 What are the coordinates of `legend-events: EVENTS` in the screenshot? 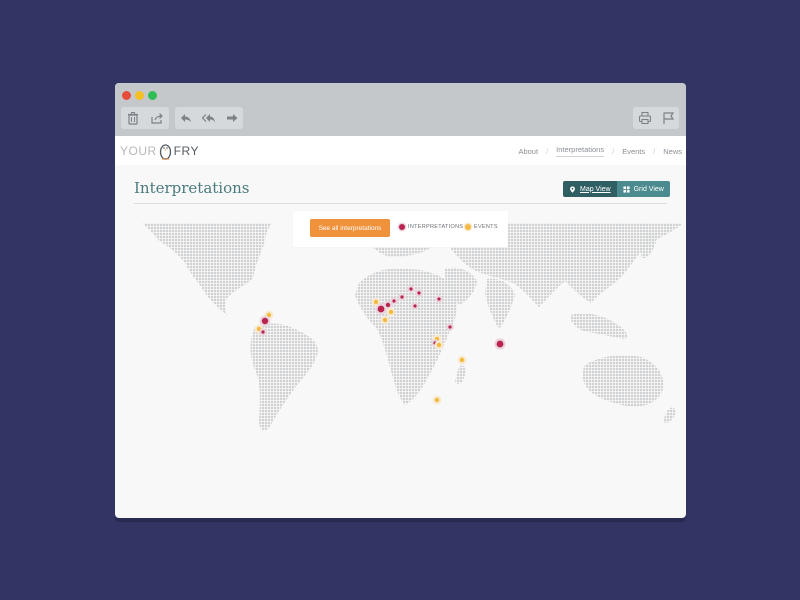 It's located at (481, 227).